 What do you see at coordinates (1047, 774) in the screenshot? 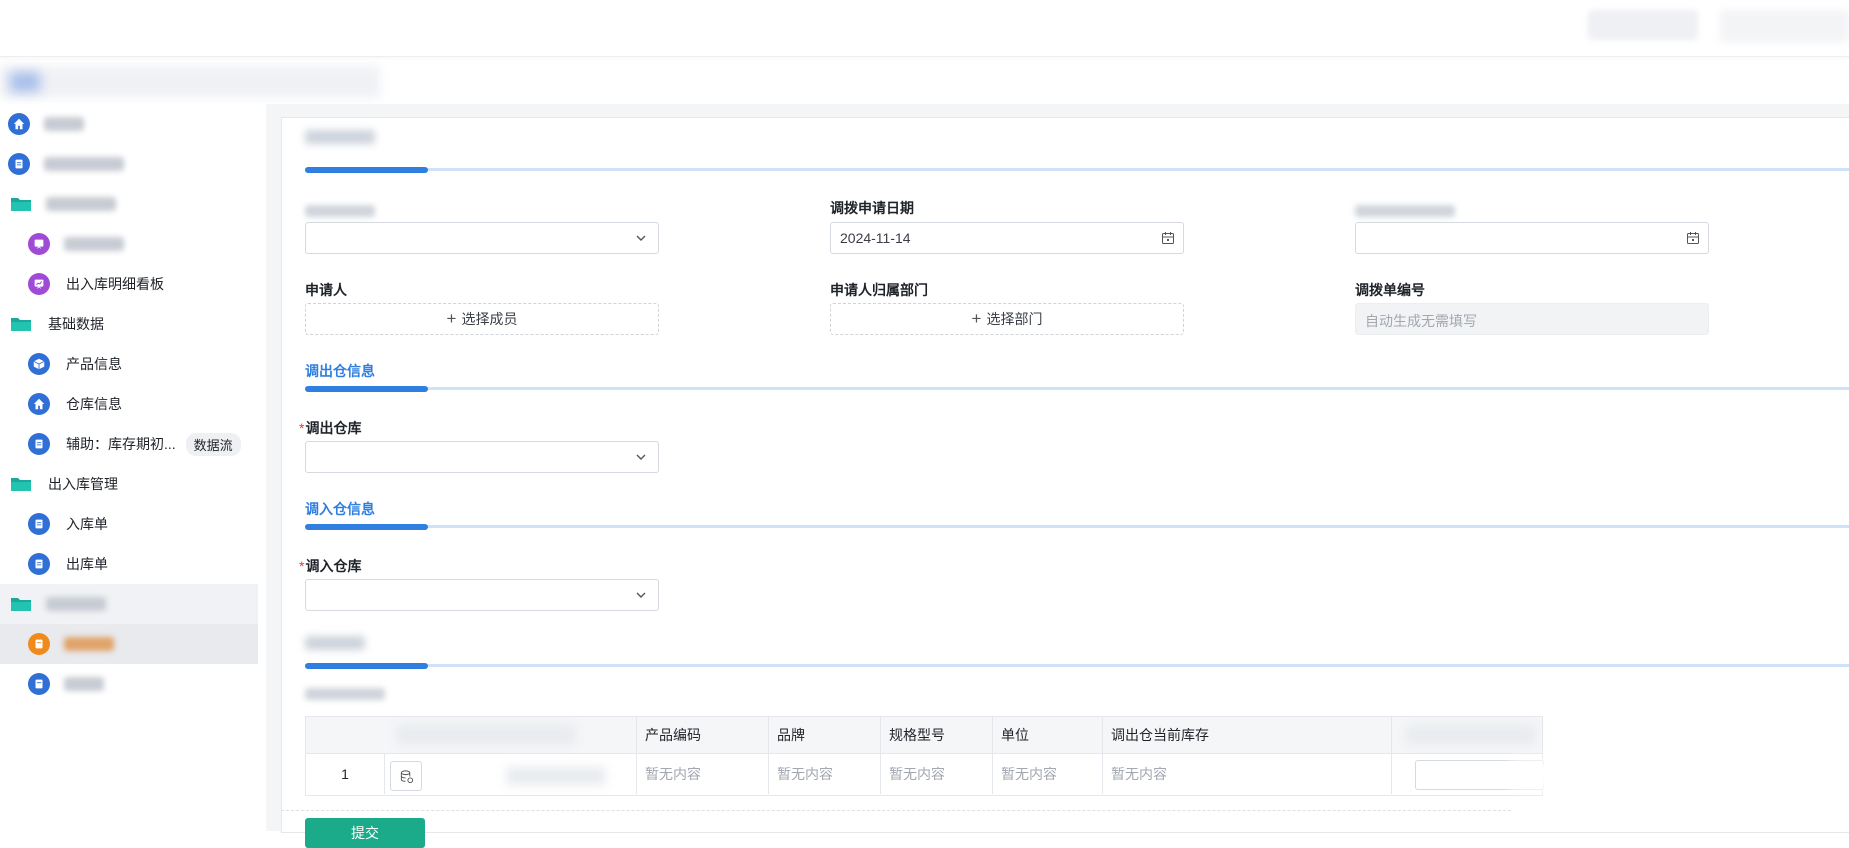
I see `cell-unit: 暂无内容` at bounding box center [1047, 774].